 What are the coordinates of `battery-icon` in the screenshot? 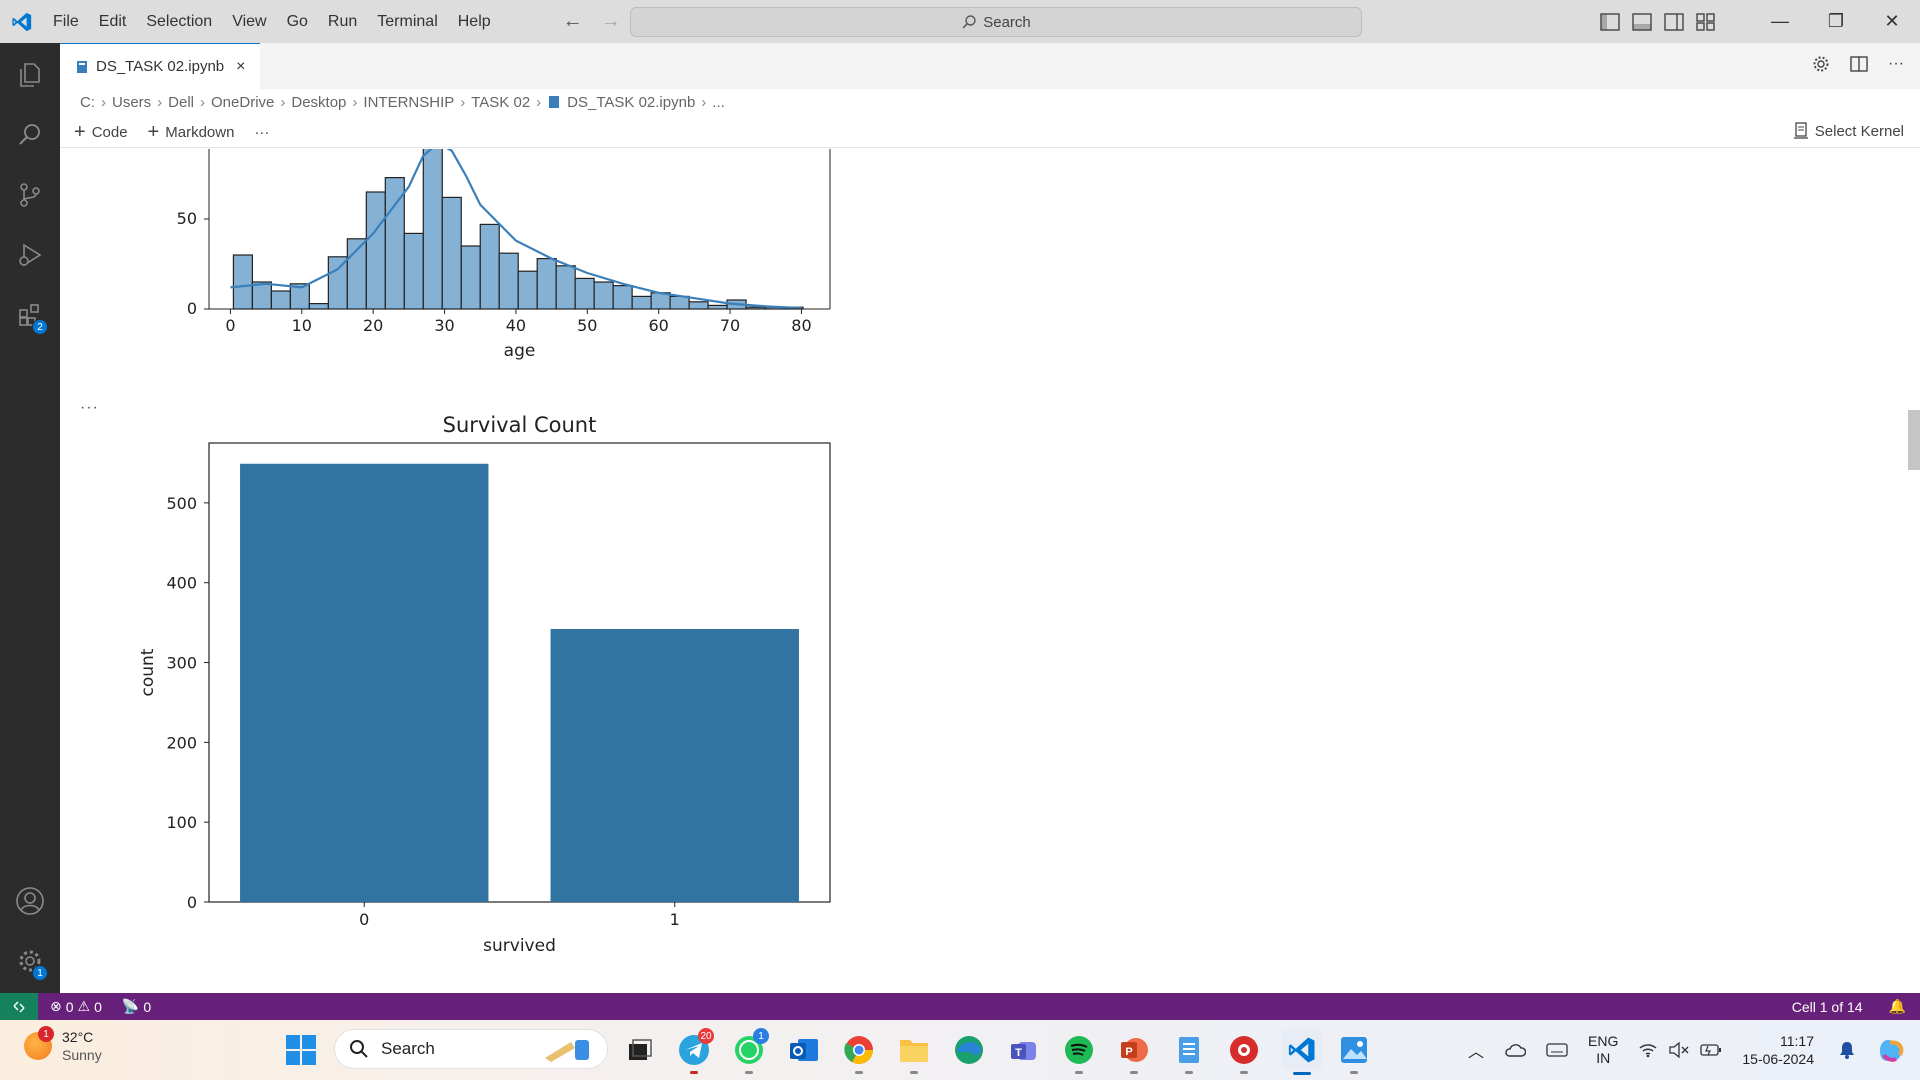 It's located at (1711, 1050).